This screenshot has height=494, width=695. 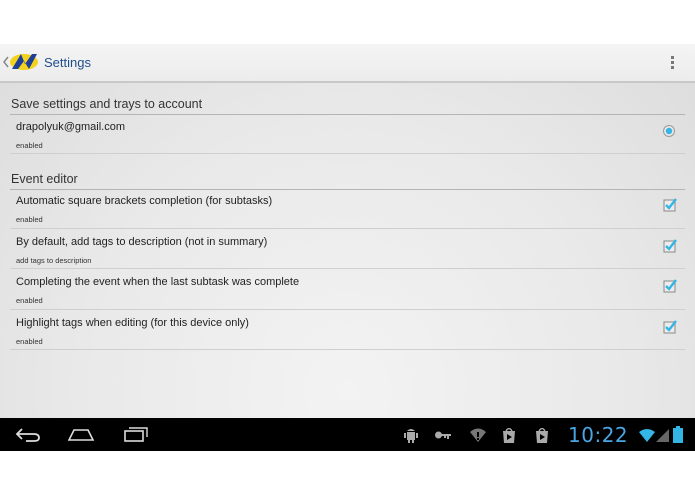 What do you see at coordinates (29, 341) in the screenshot?
I see `pref-highlight-tags-summary: enabled` at bounding box center [29, 341].